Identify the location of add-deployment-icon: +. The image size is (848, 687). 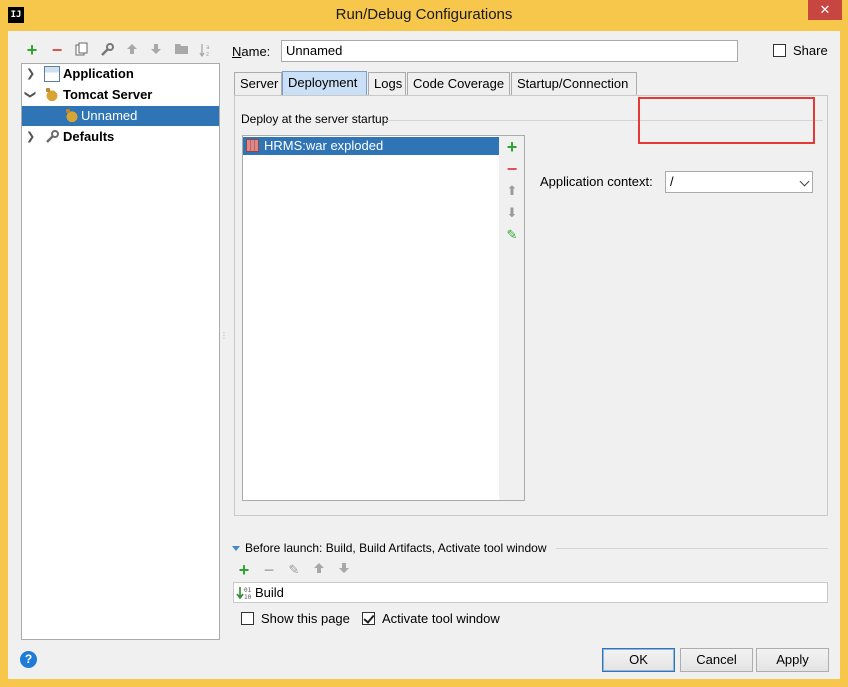
(512, 147).